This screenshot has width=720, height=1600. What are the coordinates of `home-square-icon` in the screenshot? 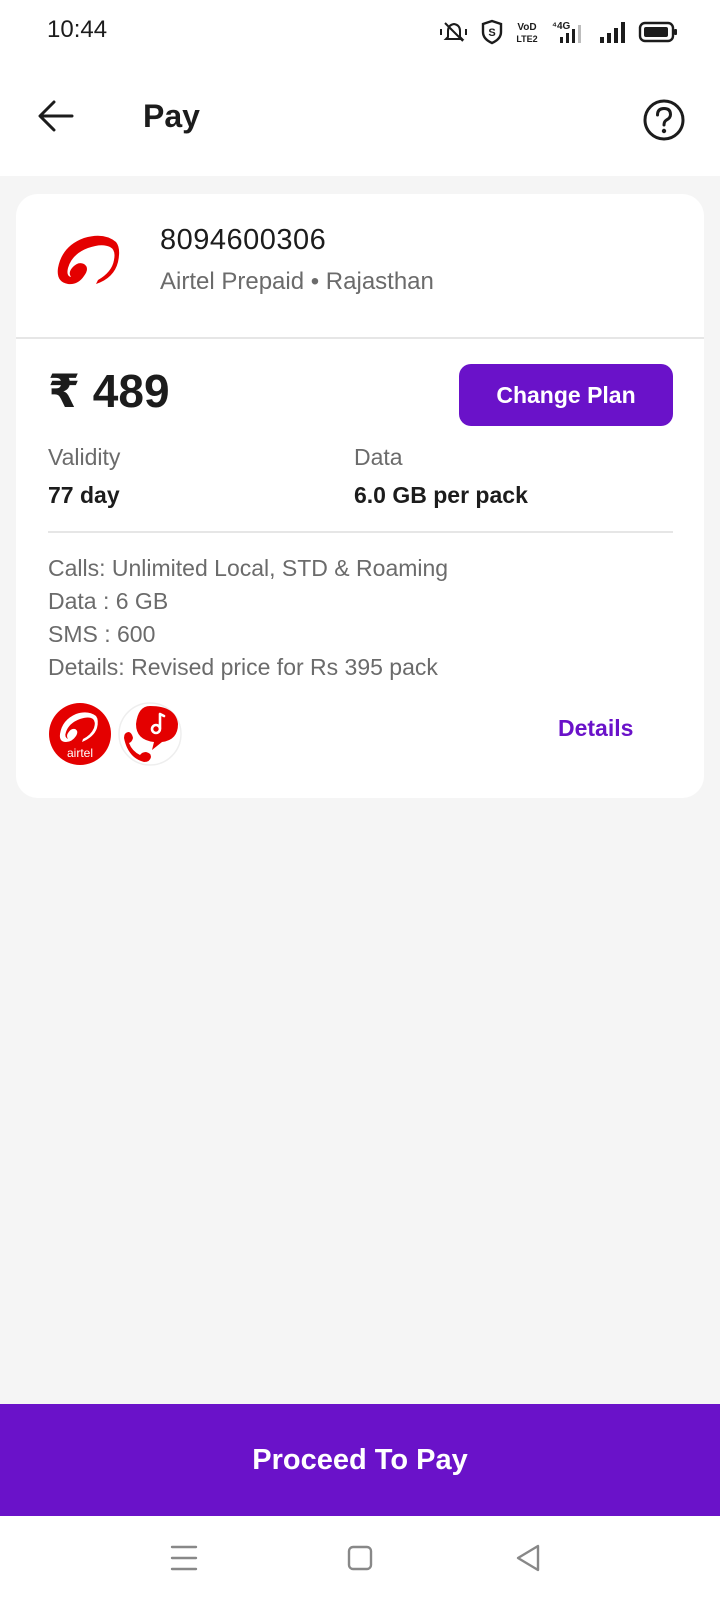 It's located at (360, 1558).